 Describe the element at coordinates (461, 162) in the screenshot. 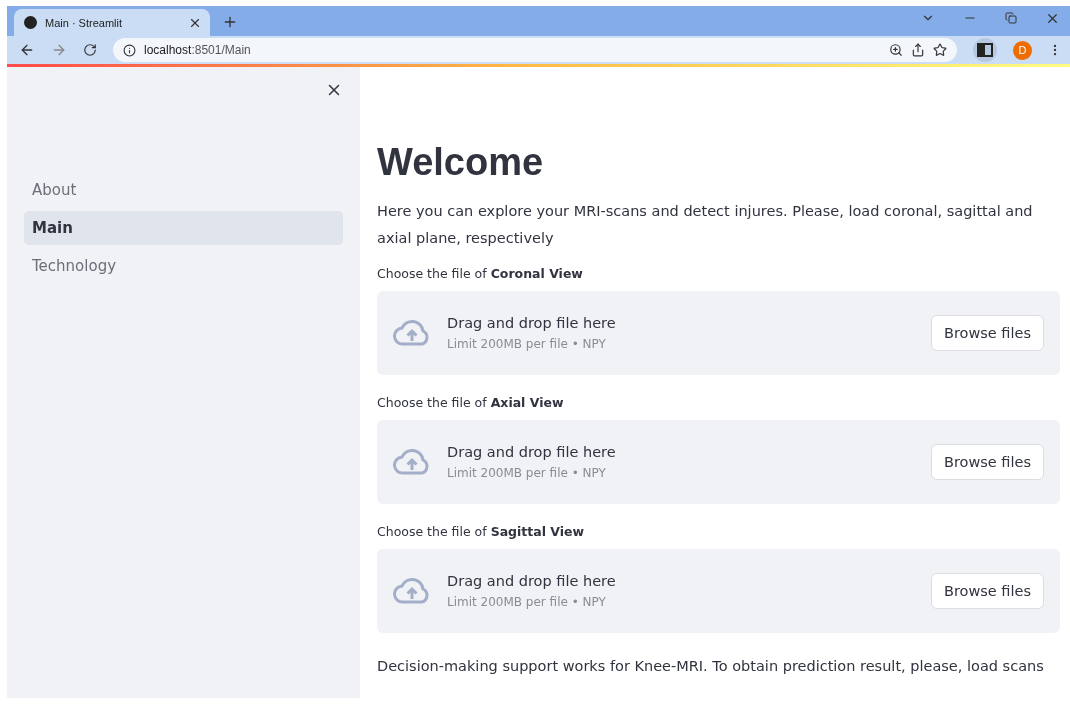

I see `page-title: Welcome` at that location.